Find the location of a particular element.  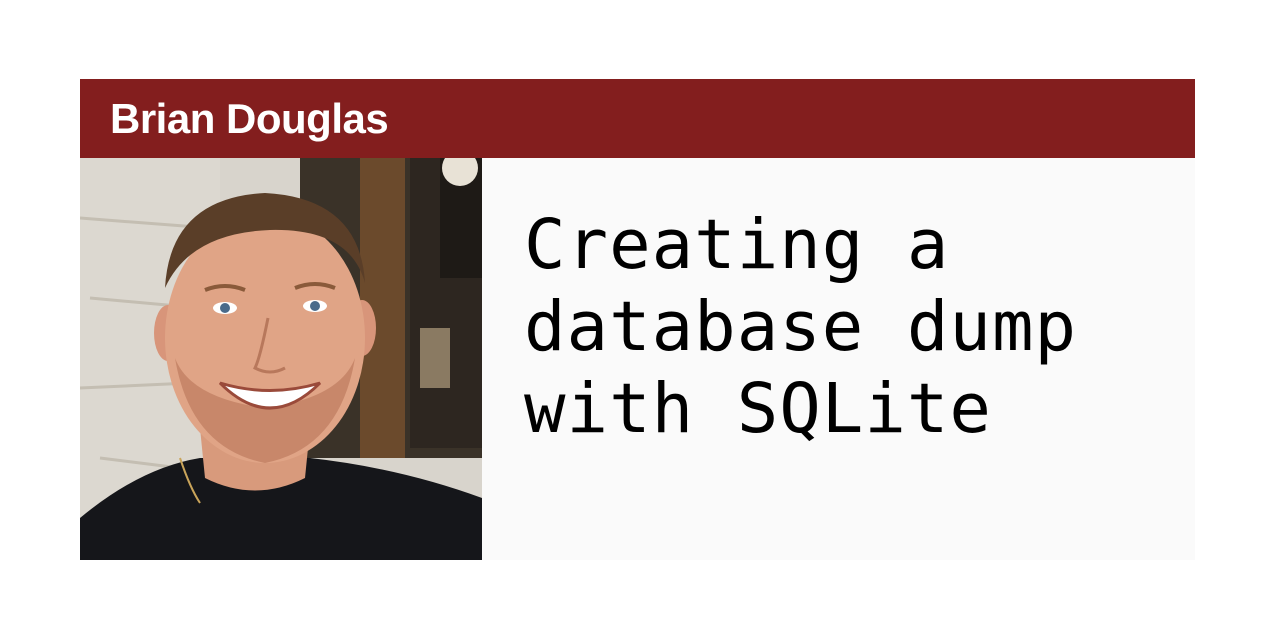

post-title-line: Creating a is located at coordinates (737, 245).